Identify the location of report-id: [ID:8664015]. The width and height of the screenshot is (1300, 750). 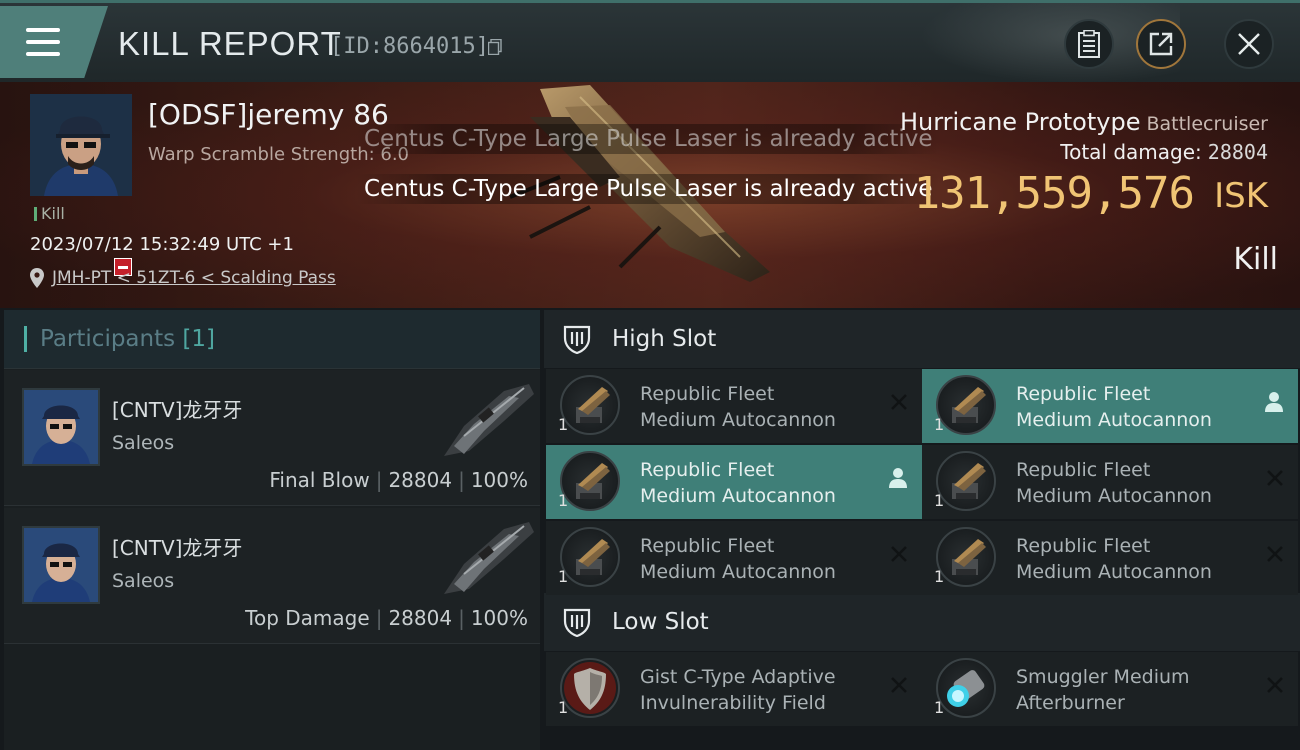
(409, 46).